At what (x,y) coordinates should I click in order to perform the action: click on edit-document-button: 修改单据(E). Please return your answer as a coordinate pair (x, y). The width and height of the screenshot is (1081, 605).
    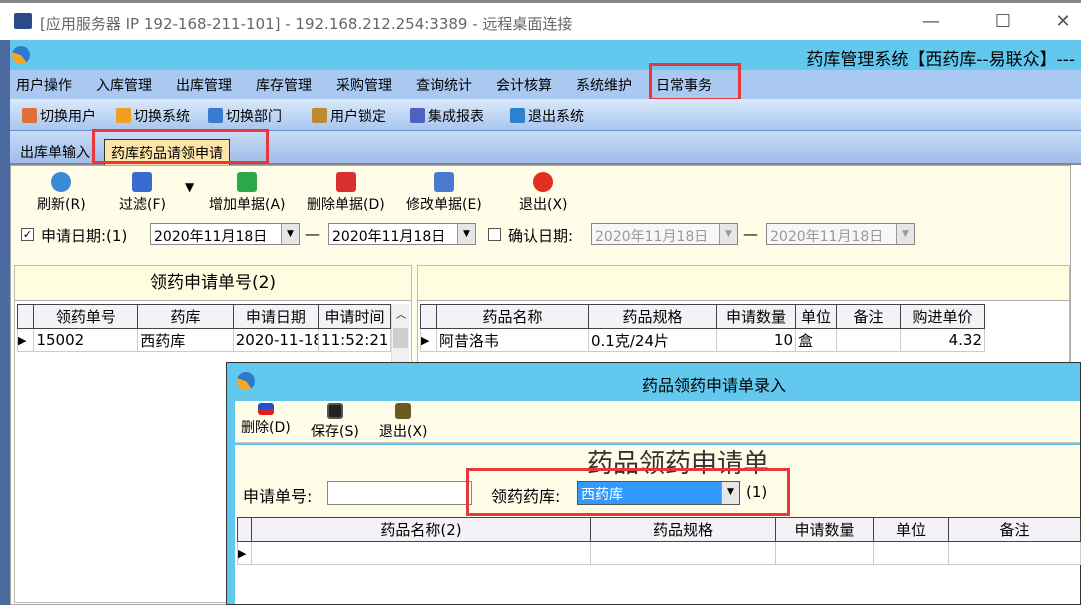
    Looking at the image, I should click on (444, 193).